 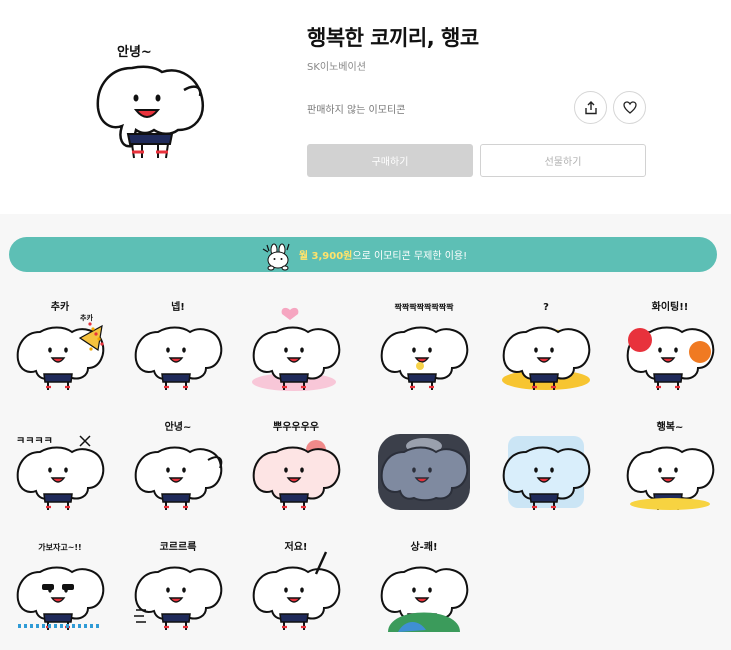 I want to click on banner-suffix: 으로 이모티콘 무제한 이용!, so click(x=410, y=256).